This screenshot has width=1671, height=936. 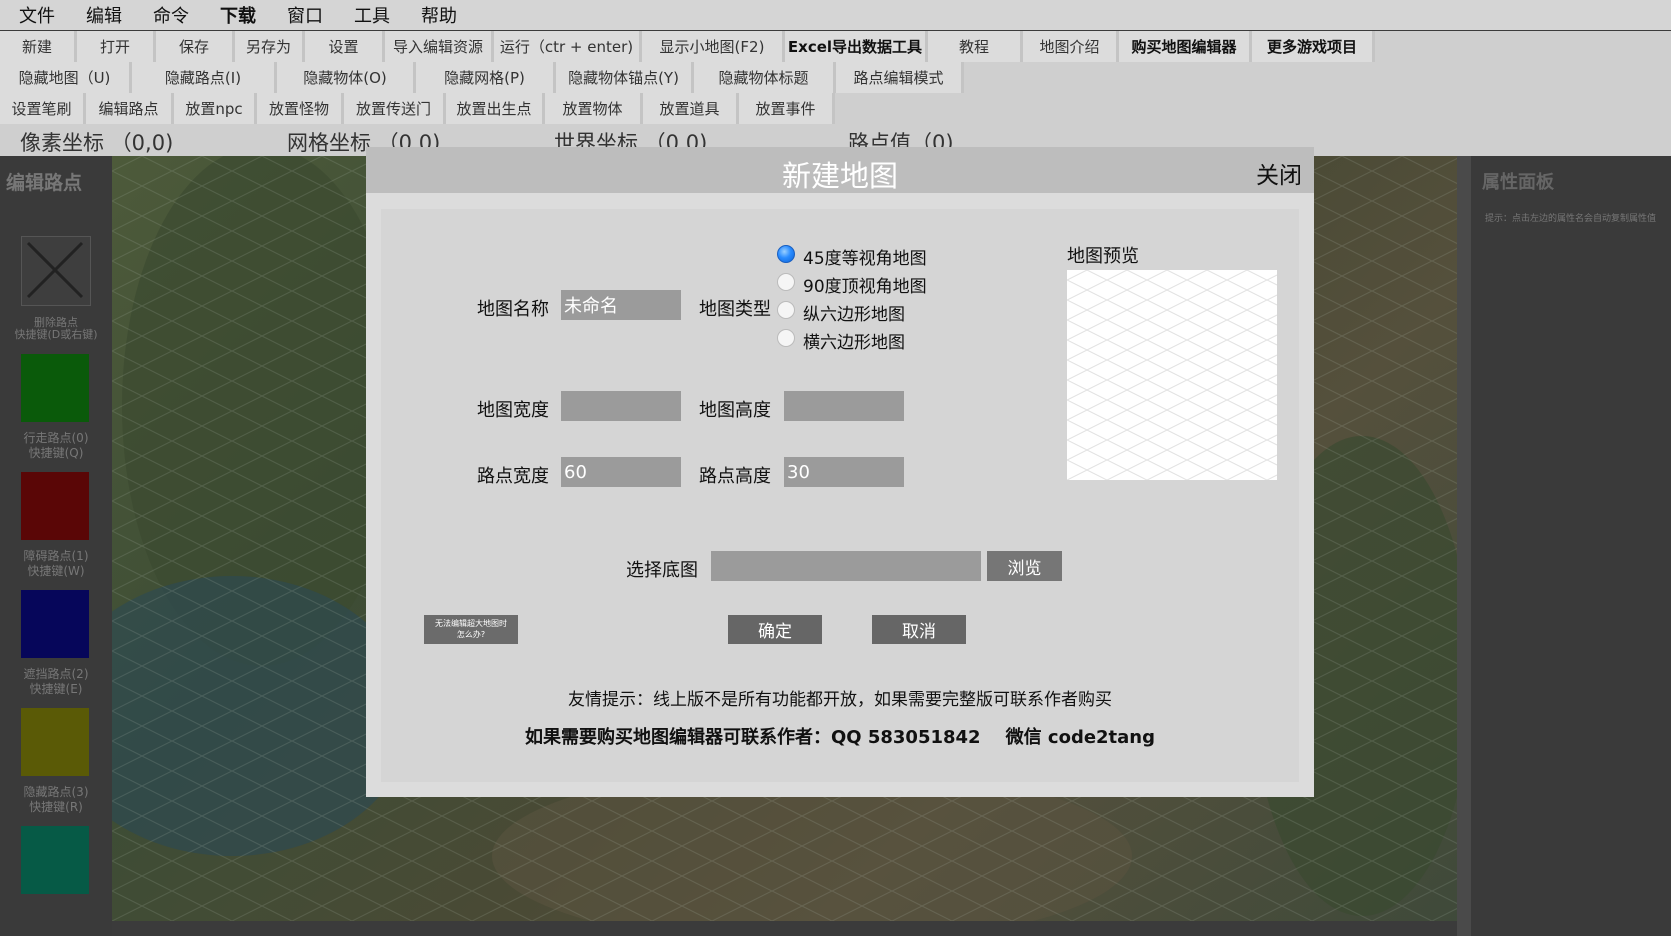 I want to click on map-type-top90-label: 90度顶视角地图, so click(x=865, y=287).